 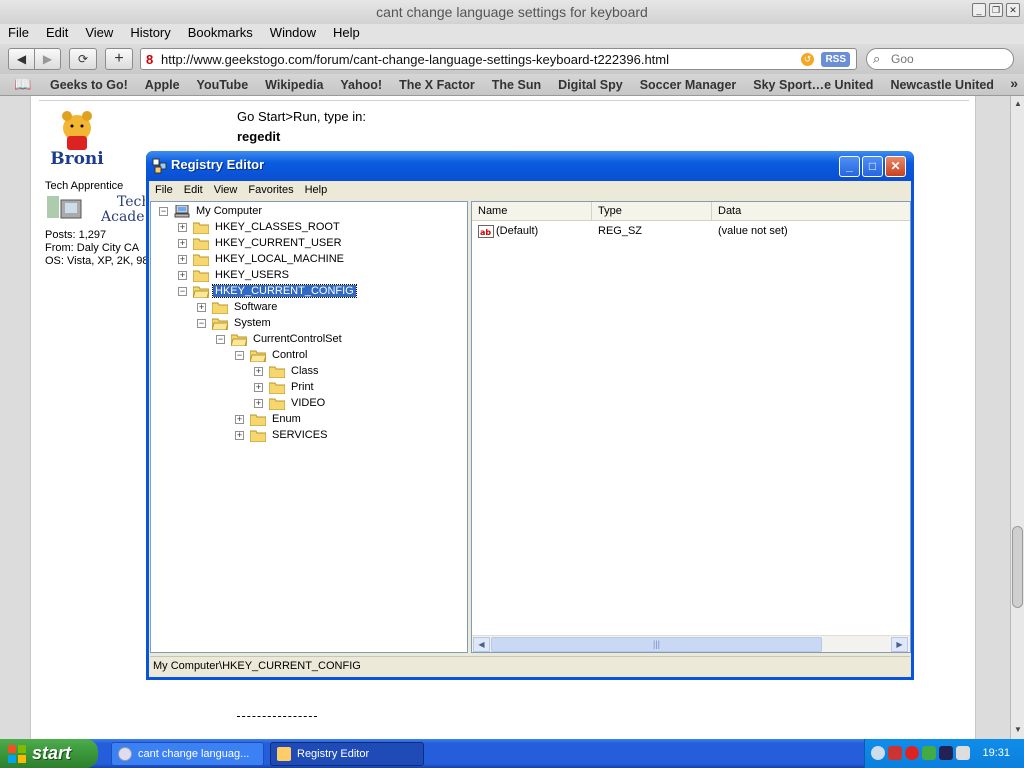 I want to click on back-arrow-icon: ◀, so click(x=21, y=59).